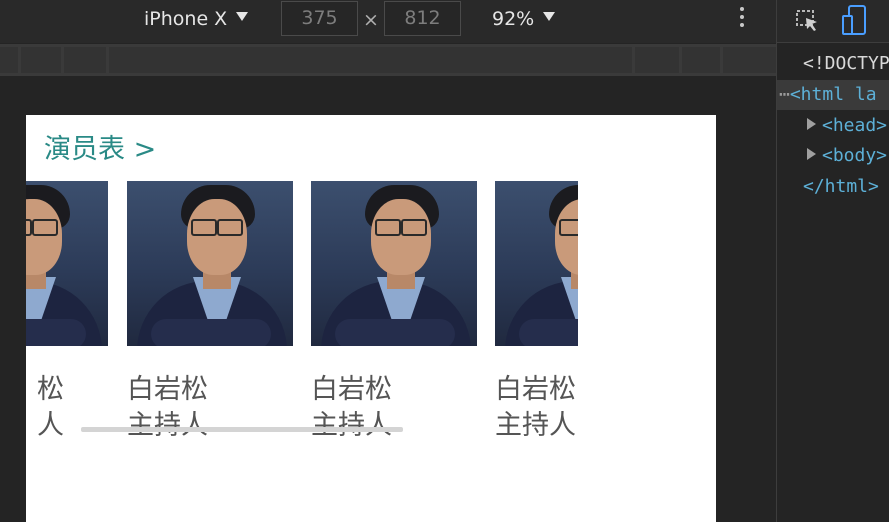  Describe the element at coordinates (833, 21) in the screenshot. I see `devtools-toolbar` at that location.